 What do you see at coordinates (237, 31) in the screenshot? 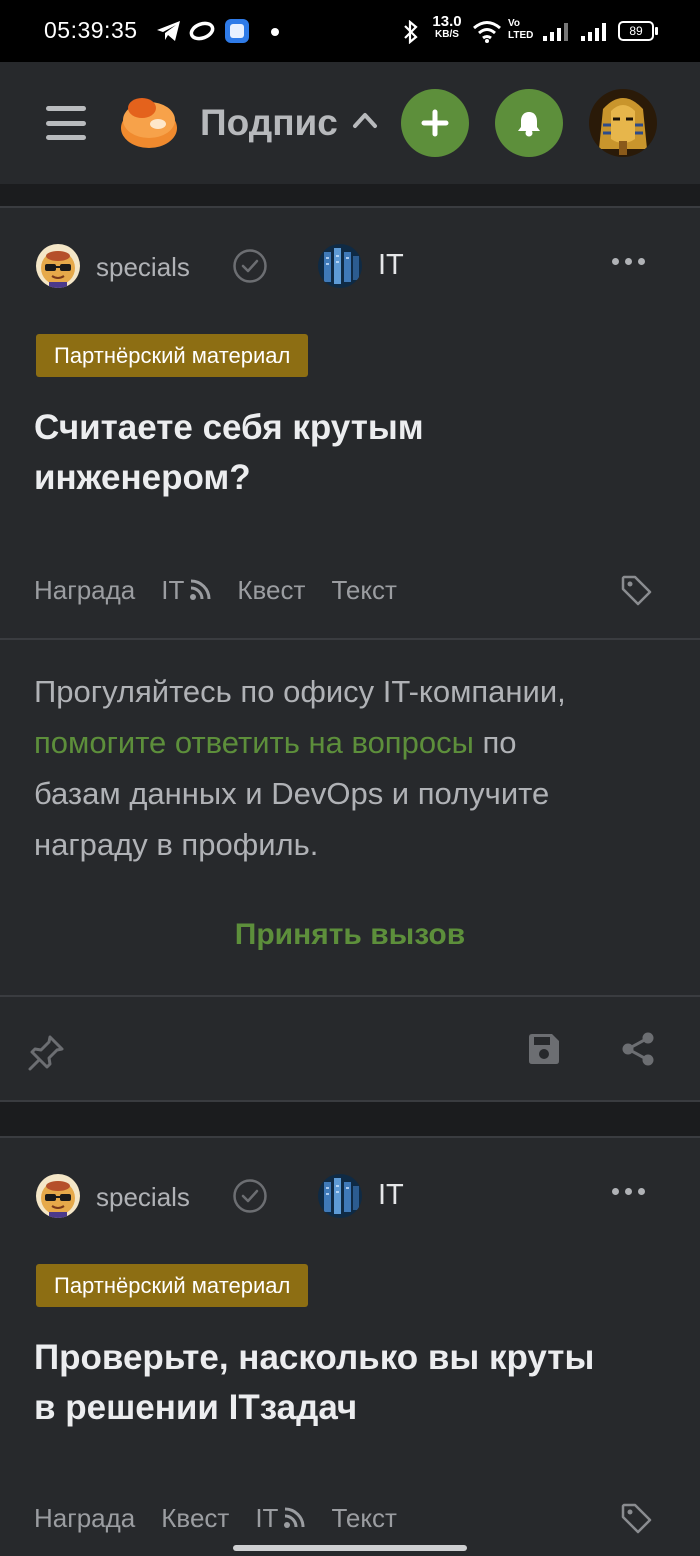
I see `app-notification-icon` at bounding box center [237, 31].